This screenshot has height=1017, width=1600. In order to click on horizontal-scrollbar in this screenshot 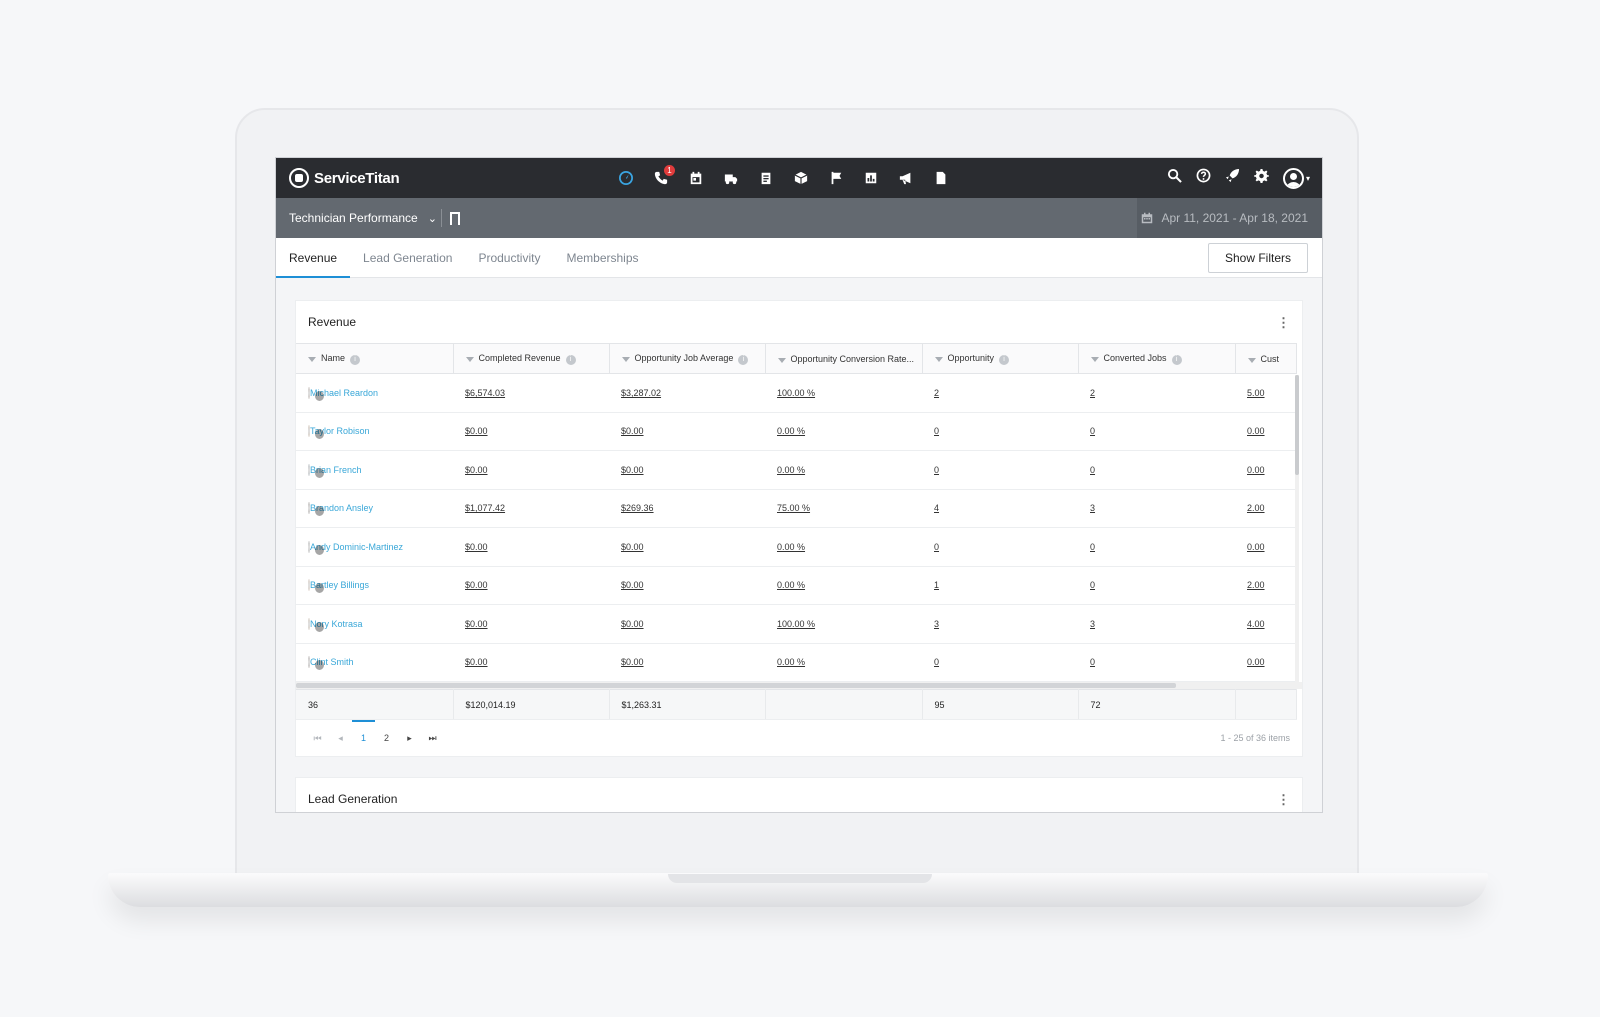, I will do `click(799, 685)`.